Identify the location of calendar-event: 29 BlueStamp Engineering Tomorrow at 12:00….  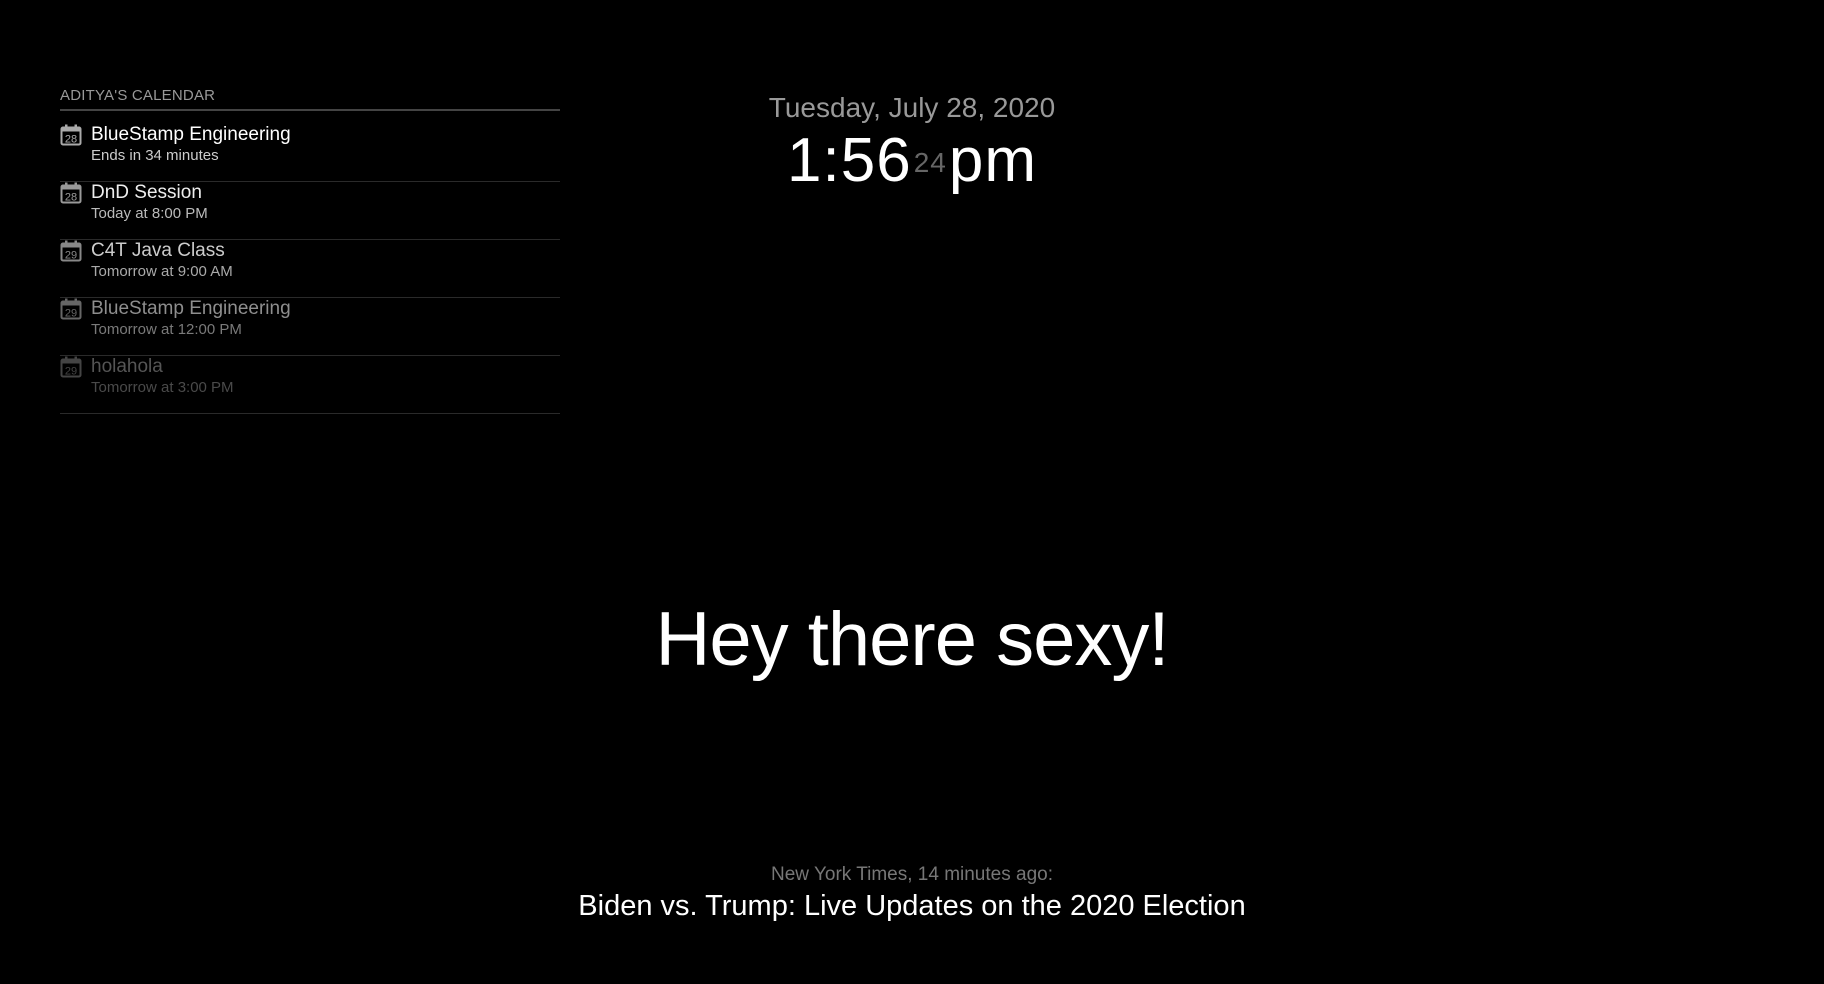
(310, 327).